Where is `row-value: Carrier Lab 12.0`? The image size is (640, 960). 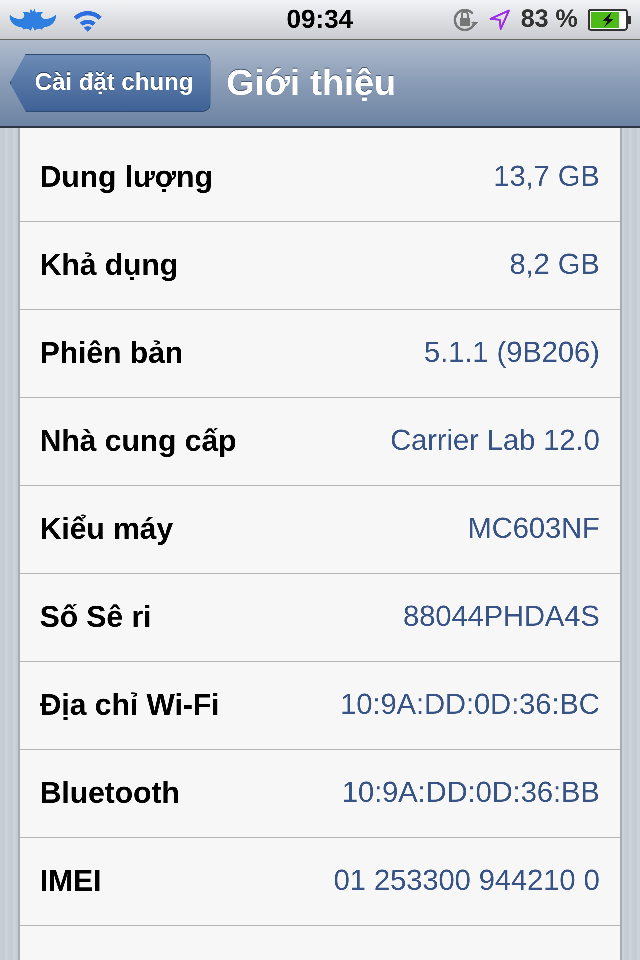
row-value: Carrier Lab 12.0 is located at coordinates (495, 441).